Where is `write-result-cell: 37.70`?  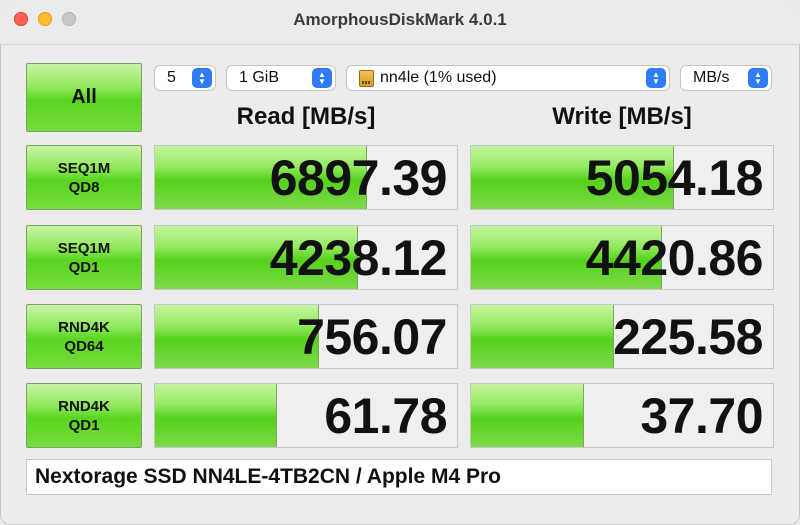 write-result-cell: 37.70 is located at coordinates (622, 415).